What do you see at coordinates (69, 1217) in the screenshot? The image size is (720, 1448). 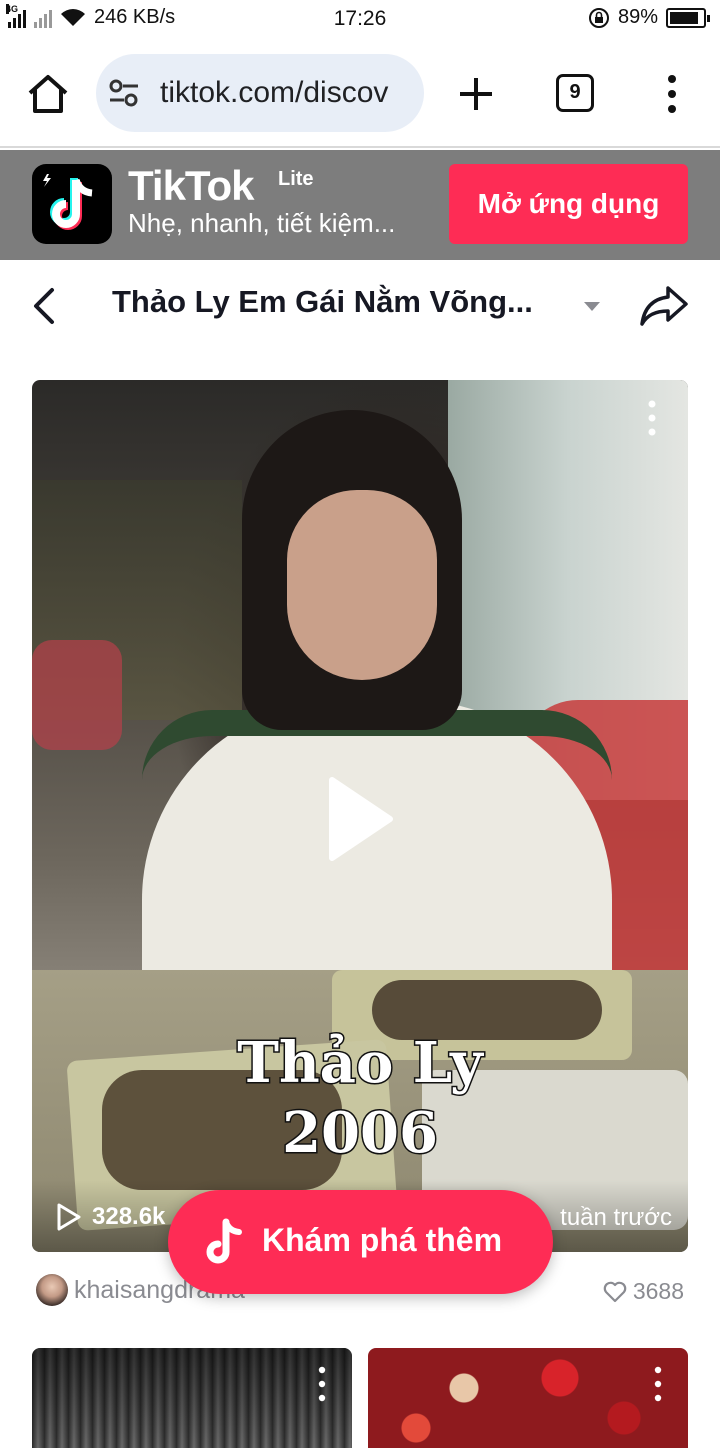 I see `play-outline-icon` at bounding box center [69, 1217].